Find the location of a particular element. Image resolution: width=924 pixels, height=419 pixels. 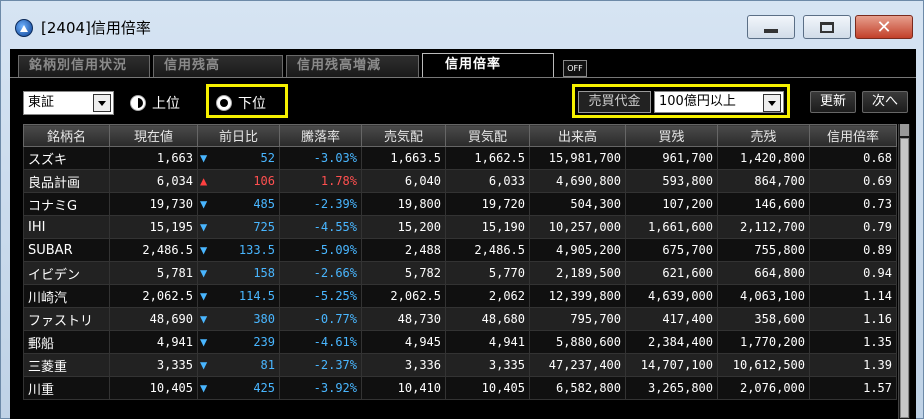

cell-ask: 6,040 is located at coordinates (403, 181).